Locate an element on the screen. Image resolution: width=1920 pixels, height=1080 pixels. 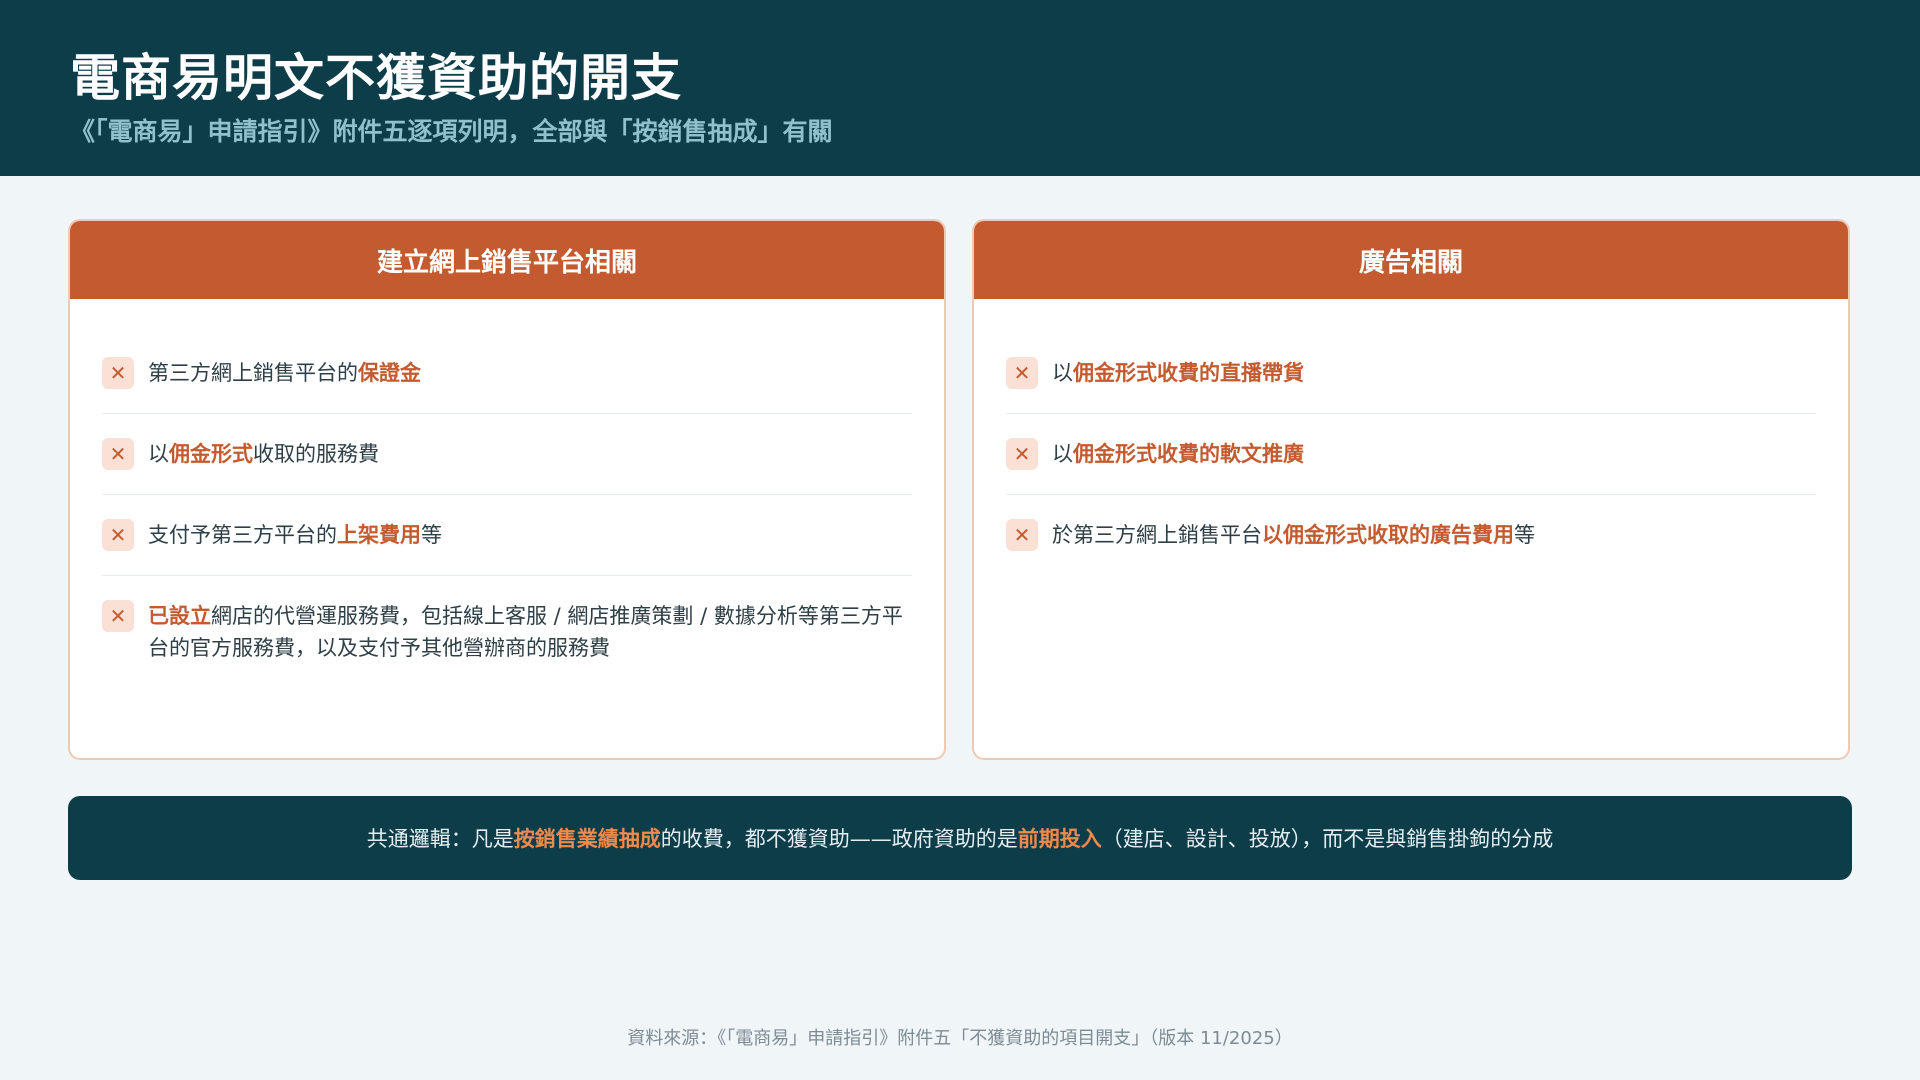
item-text: 以佣金形式收費的直播帶貨 is located at coordinates (1178, 373).